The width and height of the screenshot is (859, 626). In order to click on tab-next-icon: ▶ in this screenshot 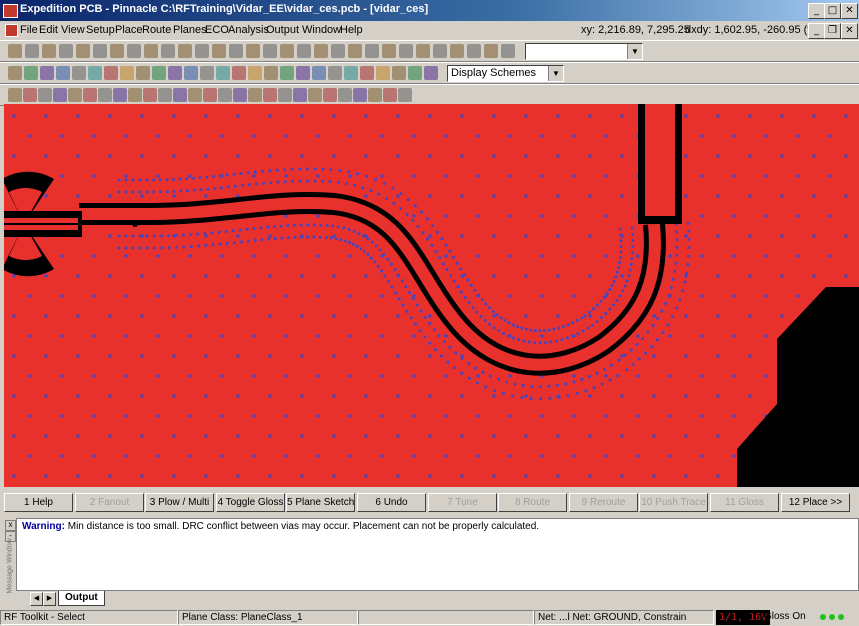, I will do `click(49, 599)`.